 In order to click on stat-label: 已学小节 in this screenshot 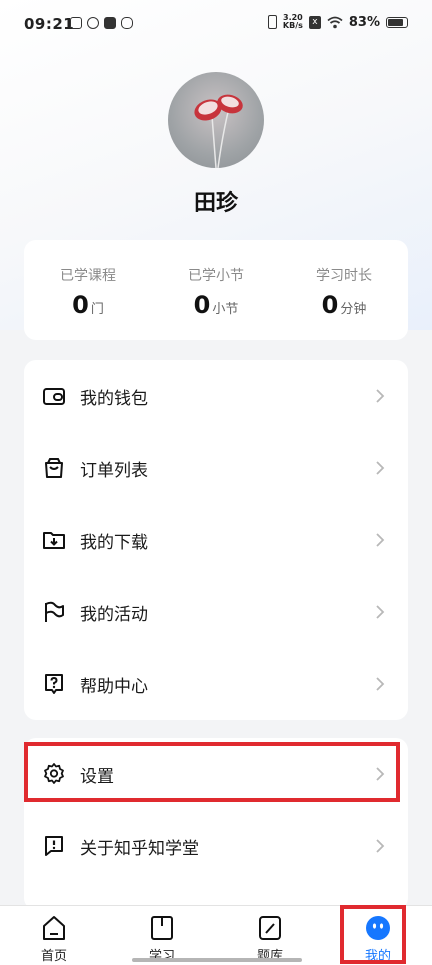, I will do `click(216, 276)`.